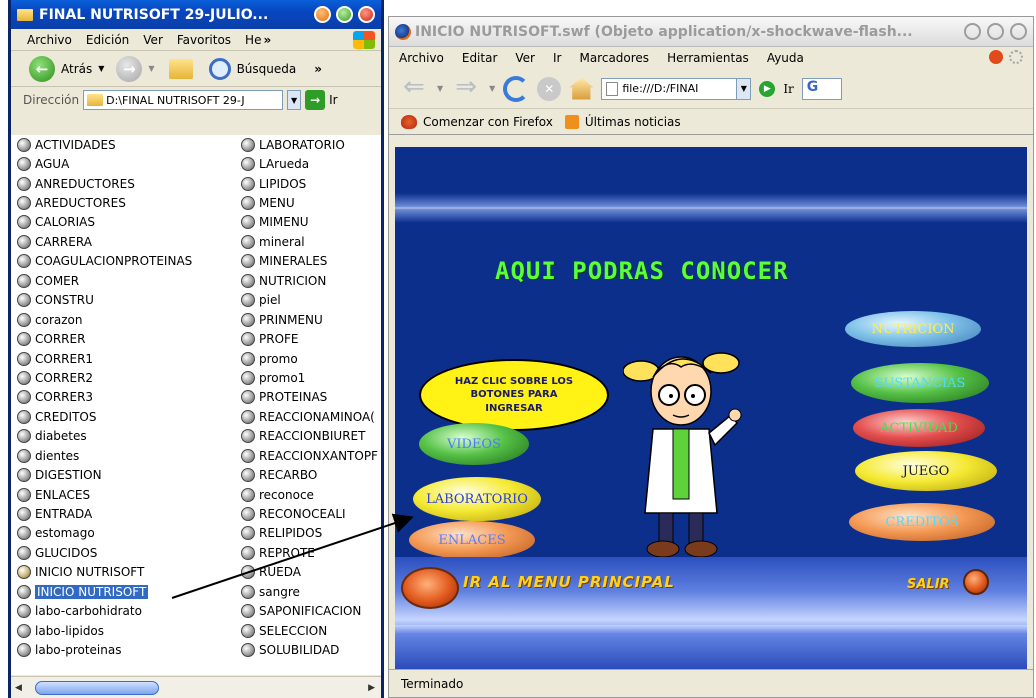 The height and width of the screenshot is (698, 1036). What do you see at coordinates (125, 163) in the screenshot?
I see `file-item: AGUA` at bounding box center [125, 163].